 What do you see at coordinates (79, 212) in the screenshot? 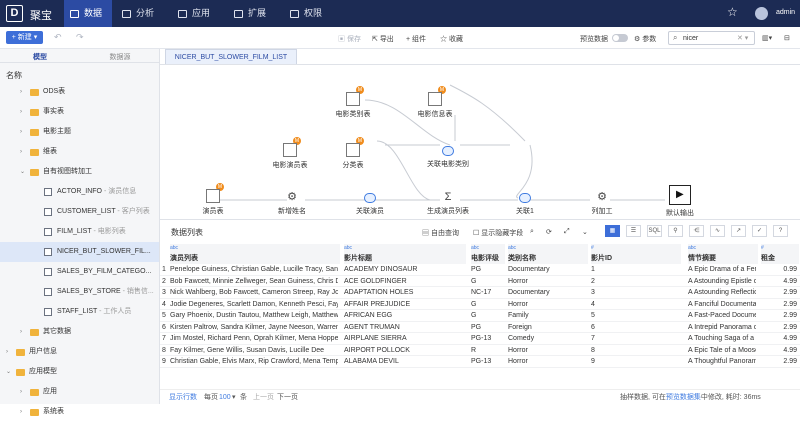
I see `tree-item: CUSTOMER_LIST - 客户列表` at bounding box center [79, 212].